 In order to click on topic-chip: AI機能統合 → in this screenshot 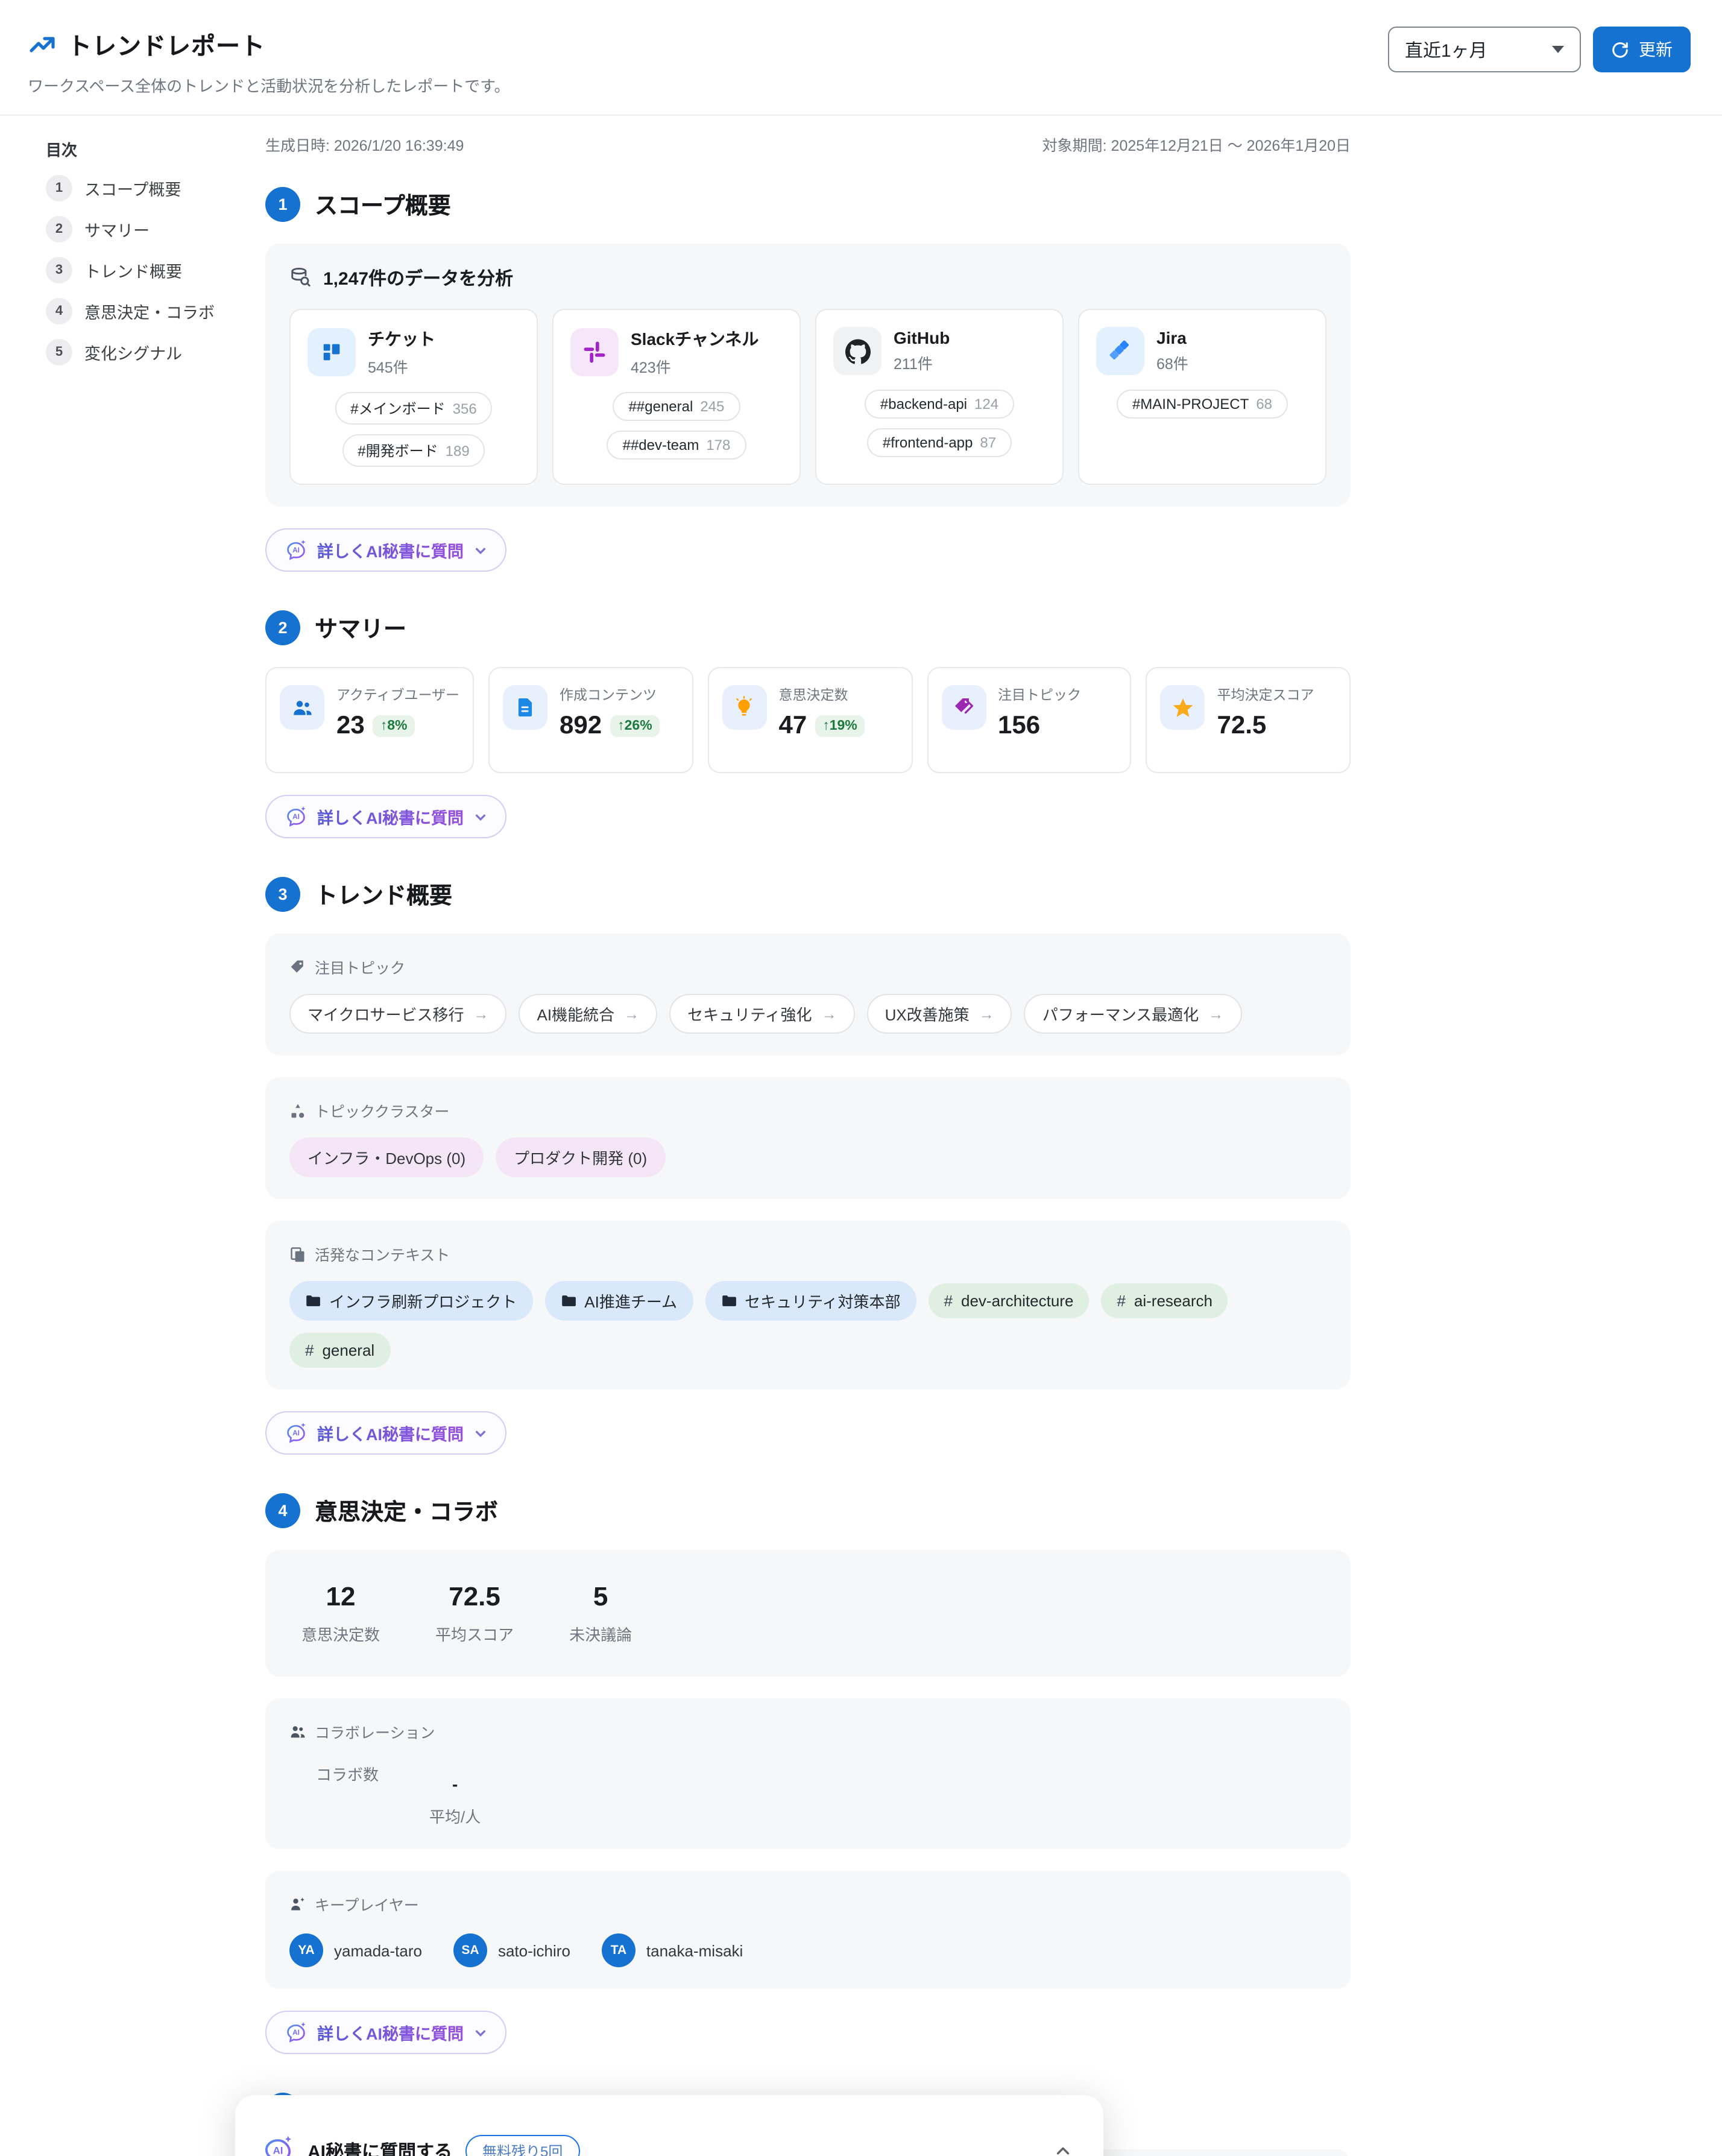, I will do `click(588, 1014)`.